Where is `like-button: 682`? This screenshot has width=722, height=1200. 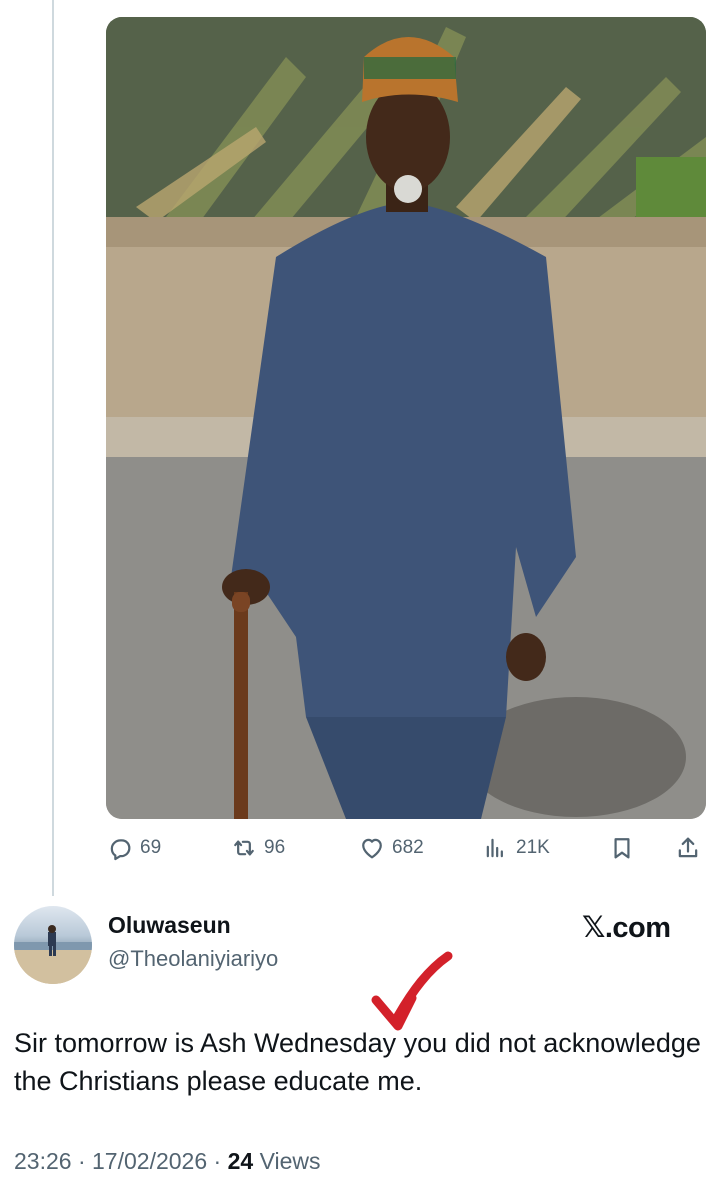 like-button: 682 is located at coordinates (391, 848).